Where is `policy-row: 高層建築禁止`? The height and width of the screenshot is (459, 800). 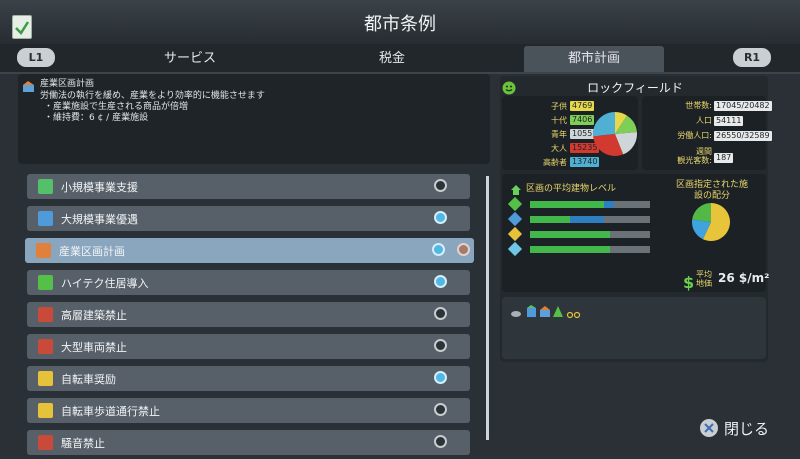 policy-row: 高層建築禁止 is located at coordinates (248, 314).